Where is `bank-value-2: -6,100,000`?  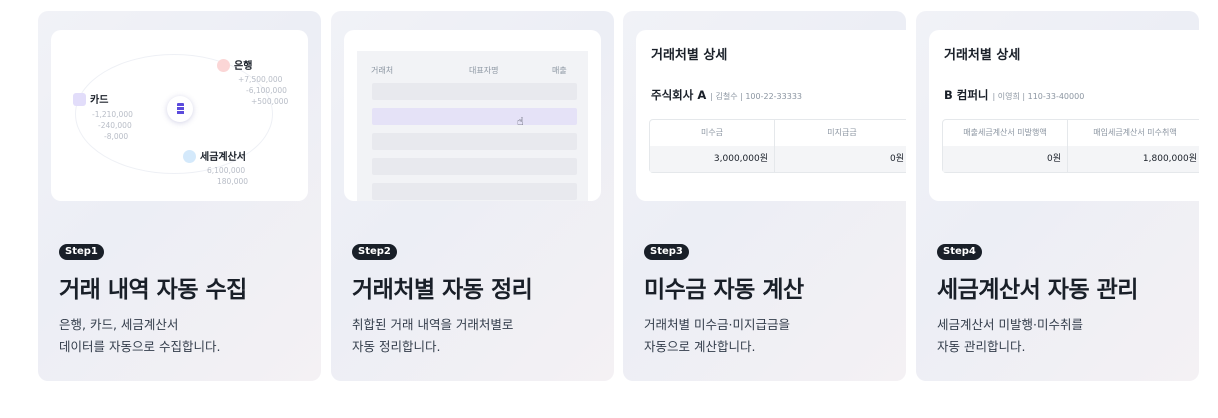
bank-value-2: -6,100,000 is located at coordinates (266, 90).